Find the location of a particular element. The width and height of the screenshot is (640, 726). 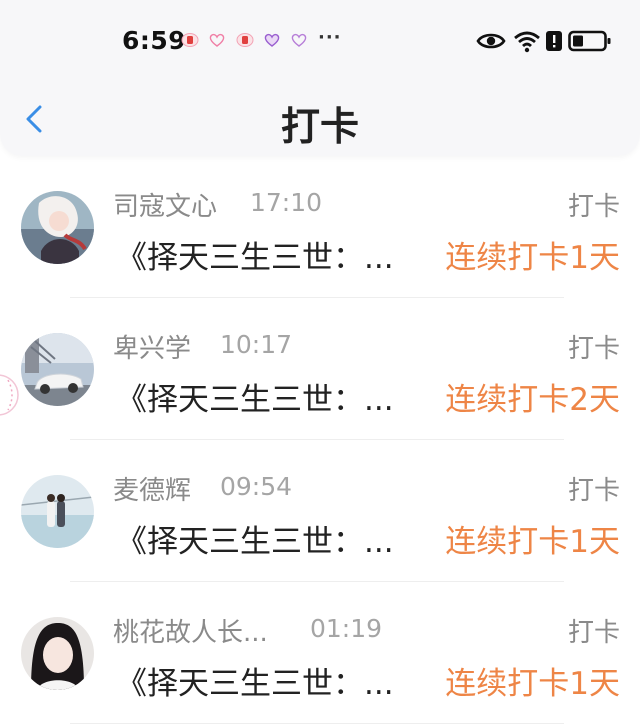

nav-bar: 打卡 is located at coordinates (320, 120).